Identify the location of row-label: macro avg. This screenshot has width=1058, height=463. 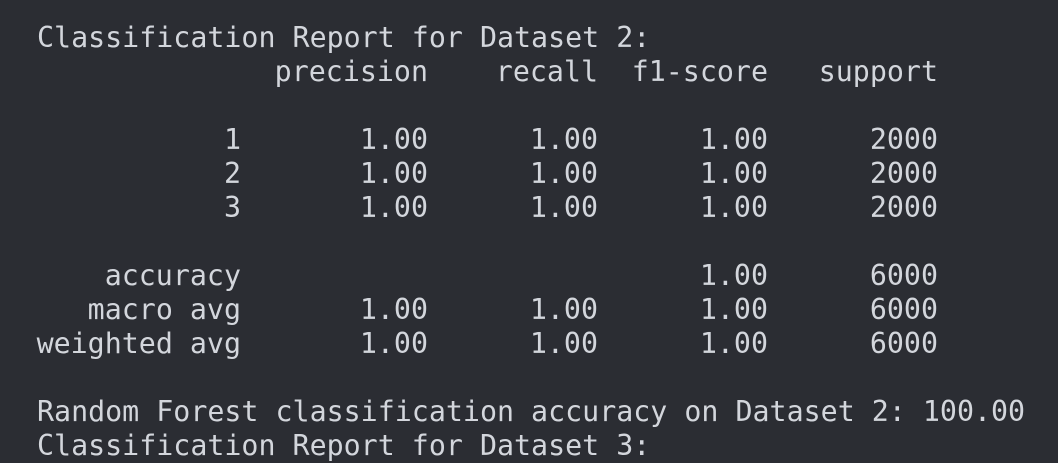
(164, 309).